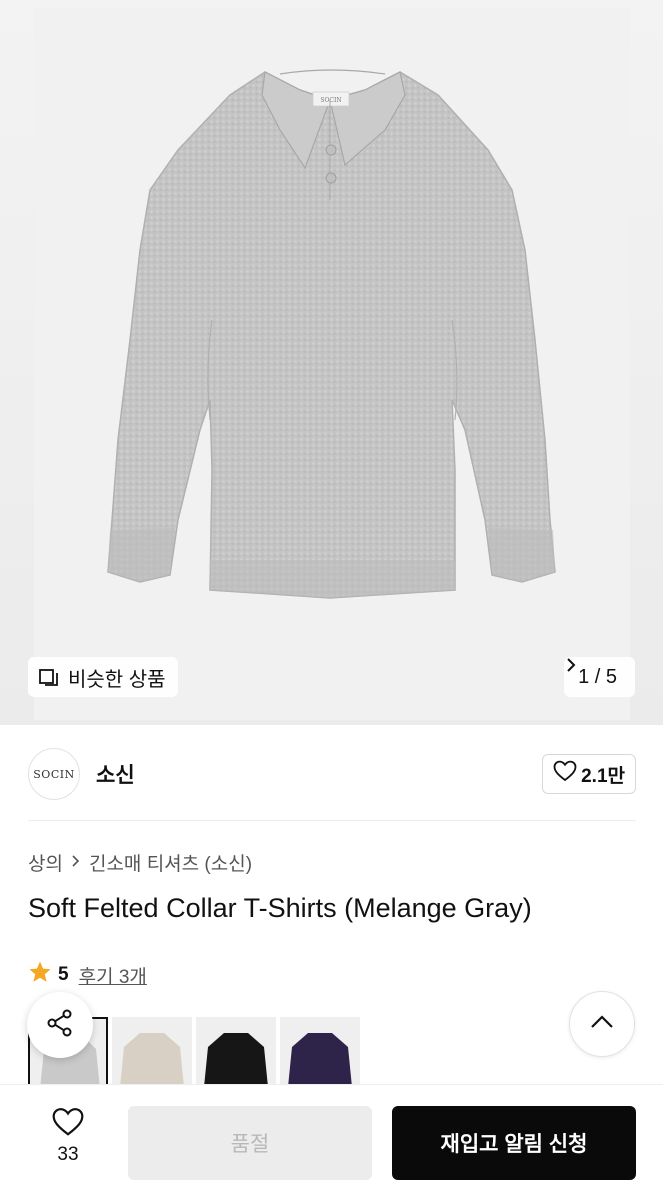 Image resolution: width=663 pixels, height=1200 pixels. Describe the element at coordinates (113, 975) in the screenshot. I see `reviews-link: 후기 3개` at that location.